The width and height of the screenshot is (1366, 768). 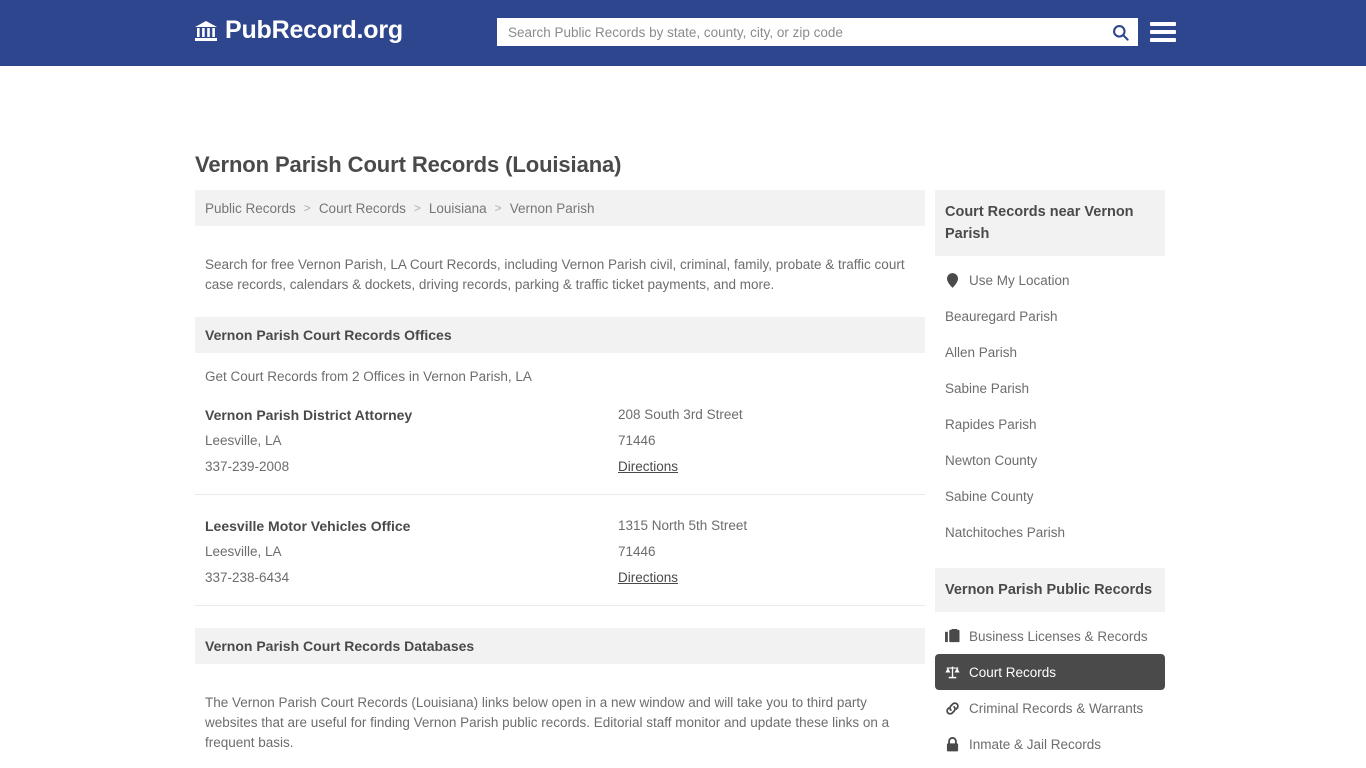 What do you see at coordinates (308, 525) in the screenshot?
I see `office-name: Leesville Motor Vehicles Office` at bounding box center [308, 525].